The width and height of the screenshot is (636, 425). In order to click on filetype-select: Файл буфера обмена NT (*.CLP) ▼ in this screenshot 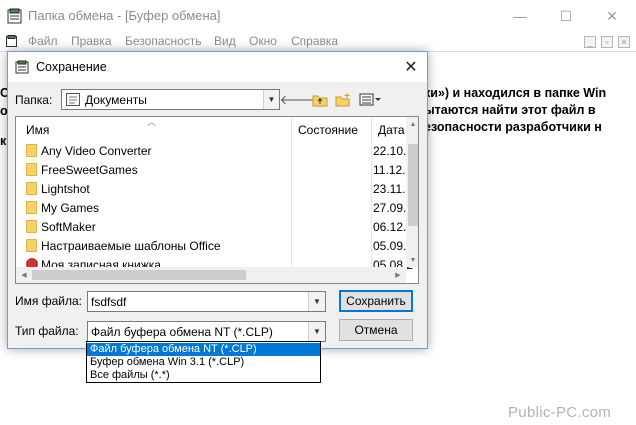, I will do `click(206, 331)`.